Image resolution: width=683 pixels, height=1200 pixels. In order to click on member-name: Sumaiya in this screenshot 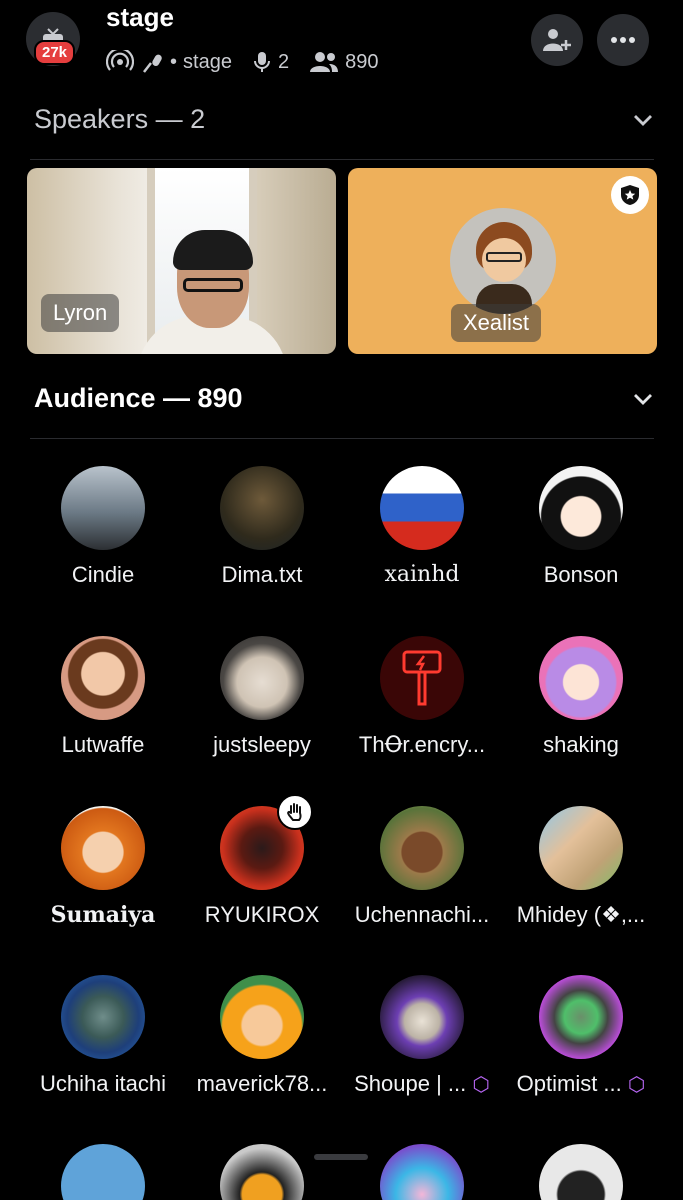, I will do `click(103, 915)`.